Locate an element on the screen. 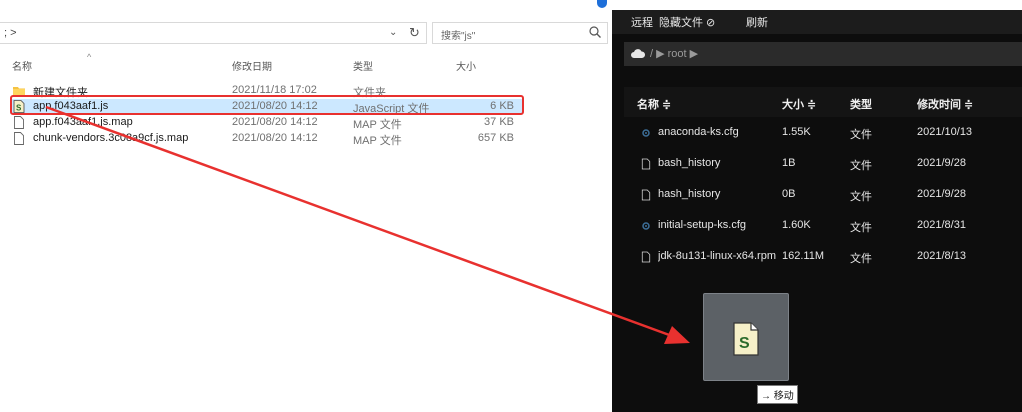 Image resolution: width=1022 pixels, height=412 pixels. remote-file-size: 0B is located at coordinates (789, 194).